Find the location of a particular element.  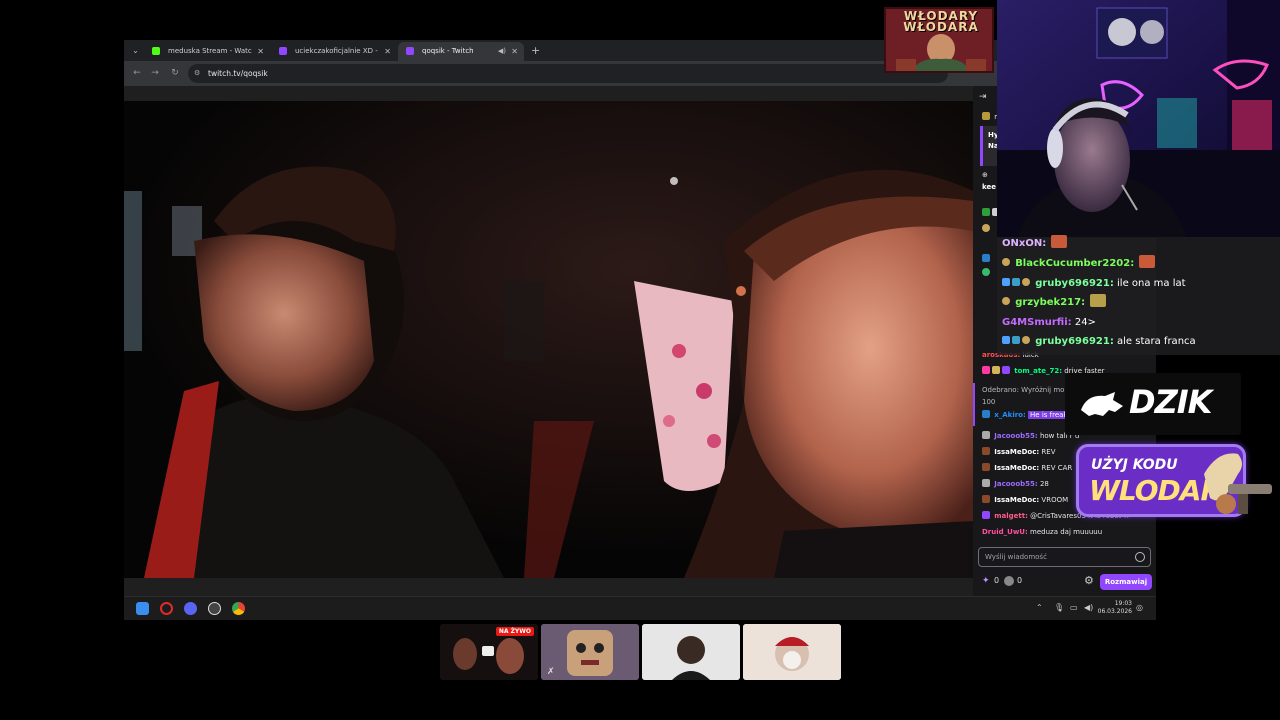

chat-username: tom_ate_72: is located at coordinates (1038, 371).